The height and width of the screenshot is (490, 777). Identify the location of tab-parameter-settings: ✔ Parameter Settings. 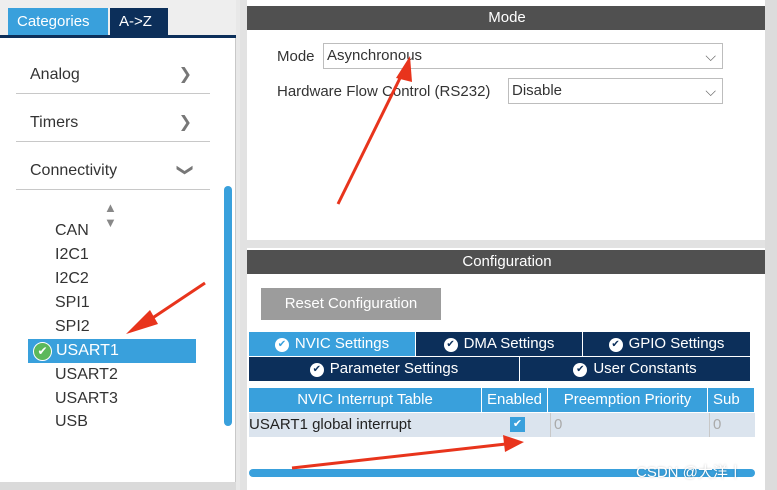
(384, 369).